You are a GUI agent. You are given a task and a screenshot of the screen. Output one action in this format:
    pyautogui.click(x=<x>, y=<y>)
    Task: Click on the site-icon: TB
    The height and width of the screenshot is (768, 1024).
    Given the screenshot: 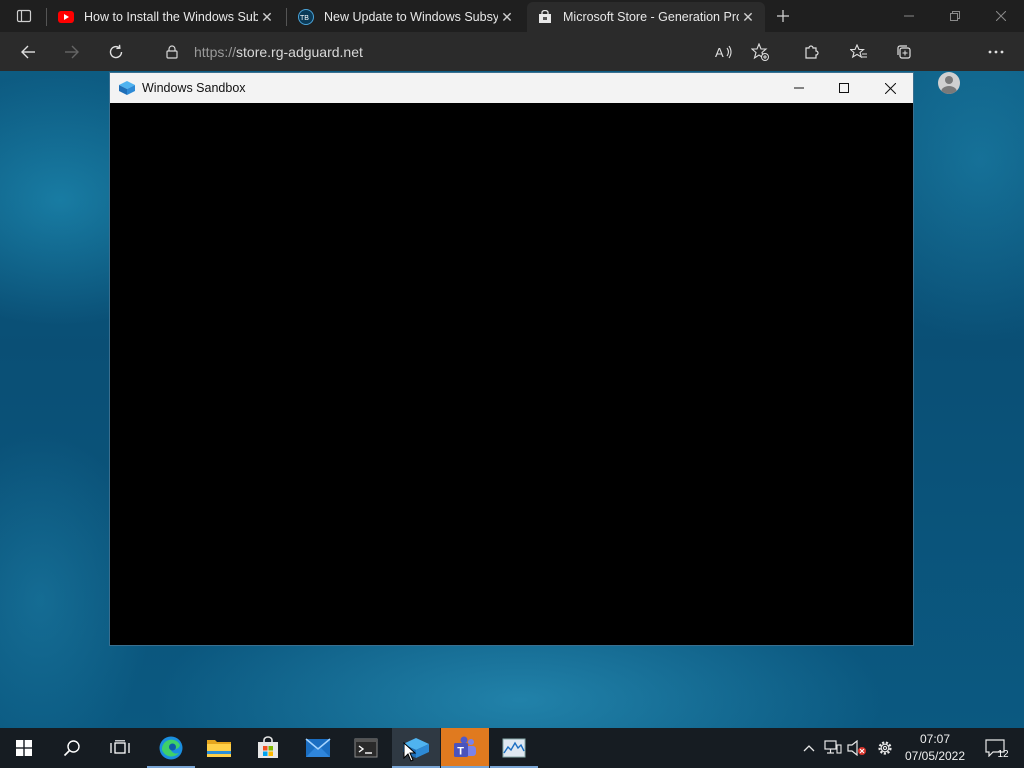 What is the action you would take?
    pyautogui.click(x=306, y=17)
    